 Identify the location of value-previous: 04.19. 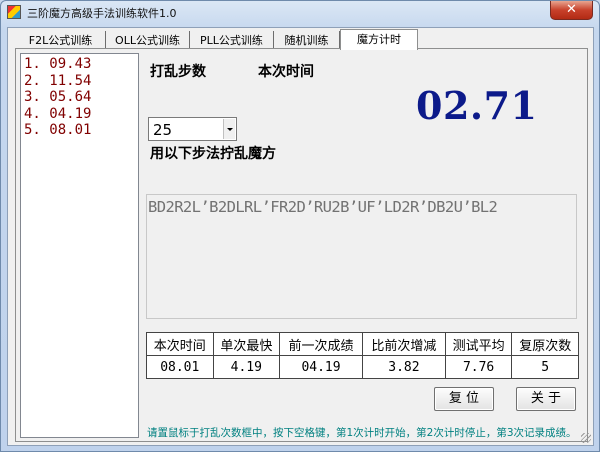
(321, 367).